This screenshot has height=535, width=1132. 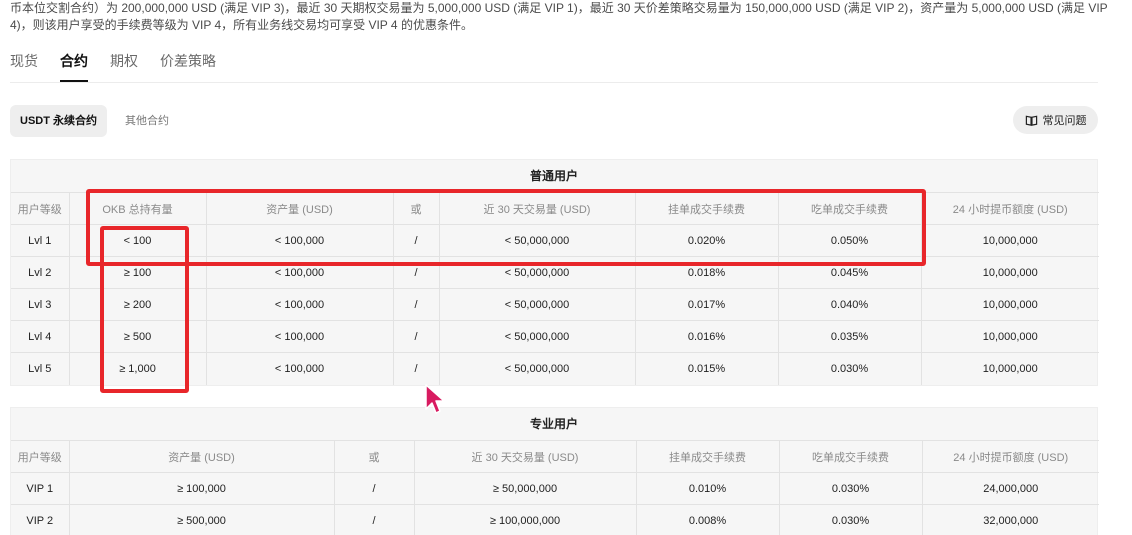 I want to click on table-cell: 0.008%, so click(x=707, y=519).